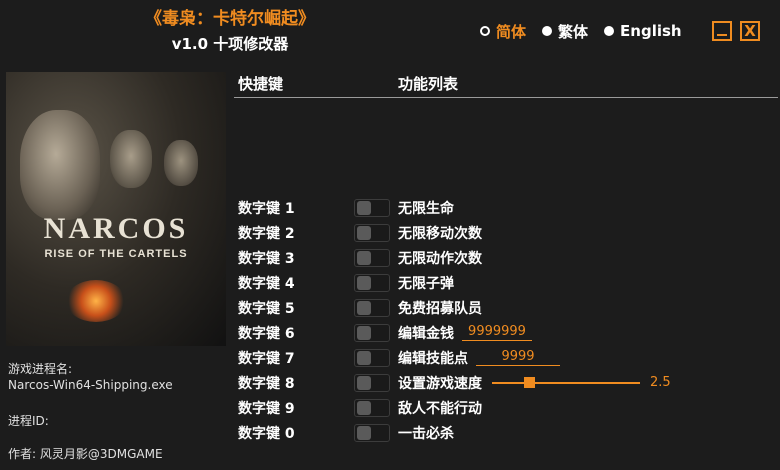 Image resolution: width=780 pixels, height=470 pixels. I want to click on lang-option-simplified: 简体, so click(503, 31).